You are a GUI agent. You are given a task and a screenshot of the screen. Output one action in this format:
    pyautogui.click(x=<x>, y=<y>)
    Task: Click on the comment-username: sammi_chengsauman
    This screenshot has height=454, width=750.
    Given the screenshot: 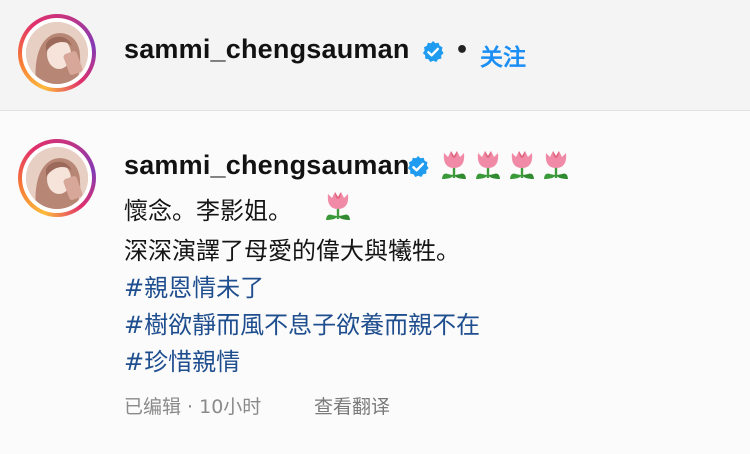 What is the action you would take?
    pyautogui.click(x=267, y=165)
    